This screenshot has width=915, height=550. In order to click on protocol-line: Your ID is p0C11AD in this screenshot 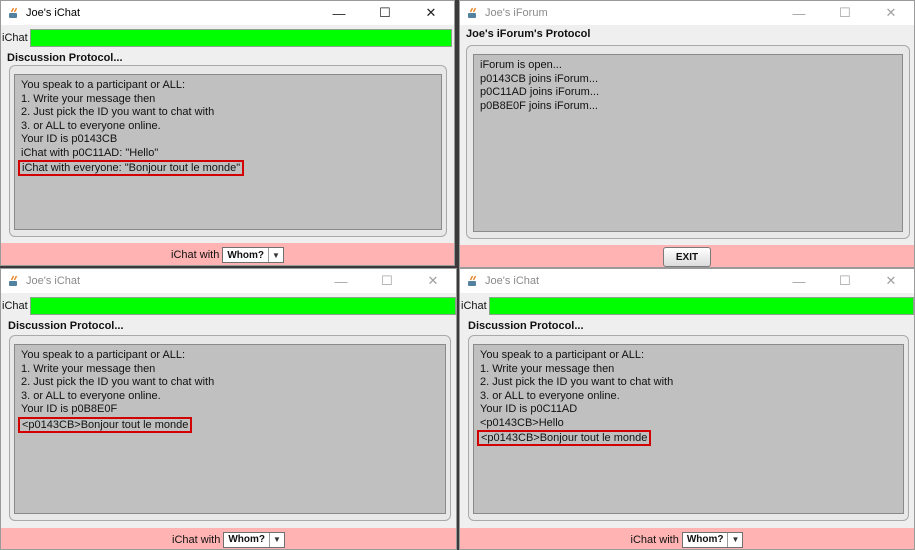, I will do `click(529, 409)`.